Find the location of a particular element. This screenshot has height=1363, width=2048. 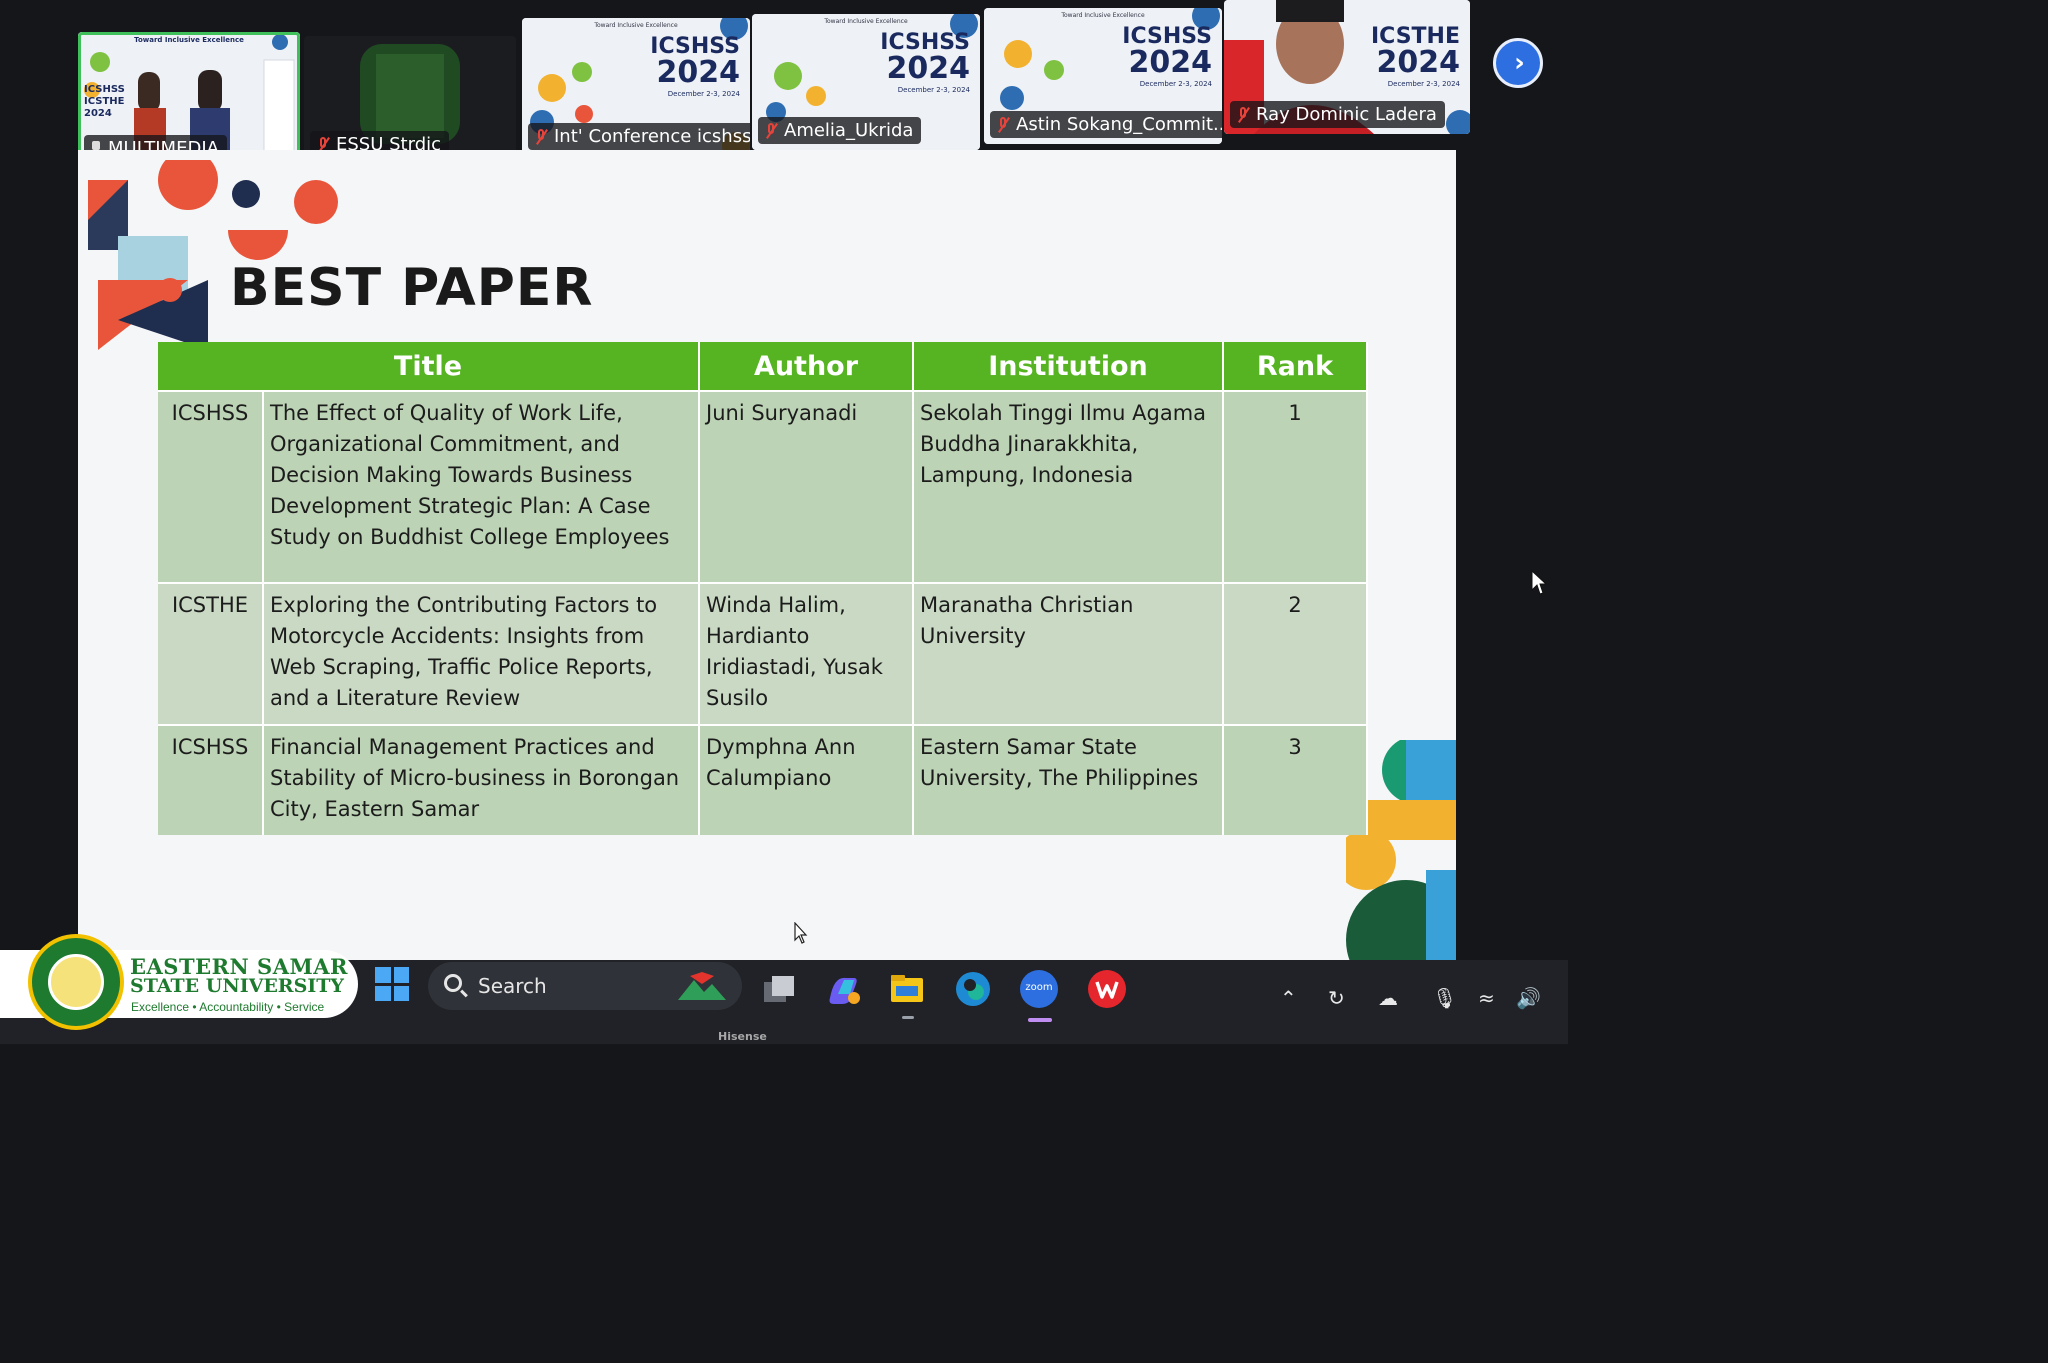

column-header-title: Title is located at coordinates (429, 366).